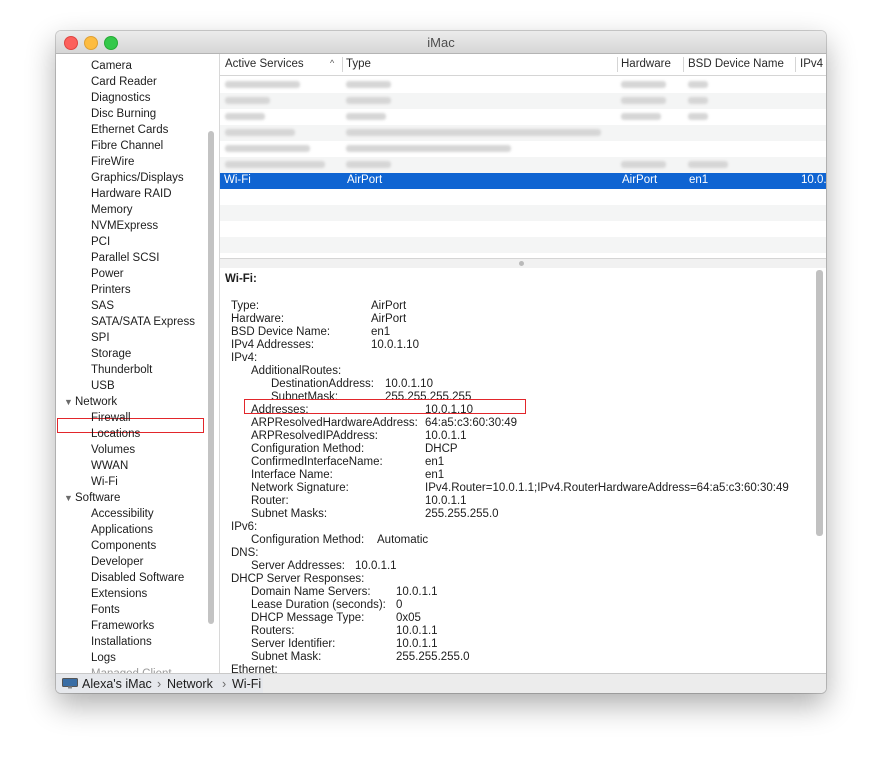 This screenshot has height=773, width=882. I want to click on sidebar-item-disc-burning: Disc Burning, so click(123, 114).